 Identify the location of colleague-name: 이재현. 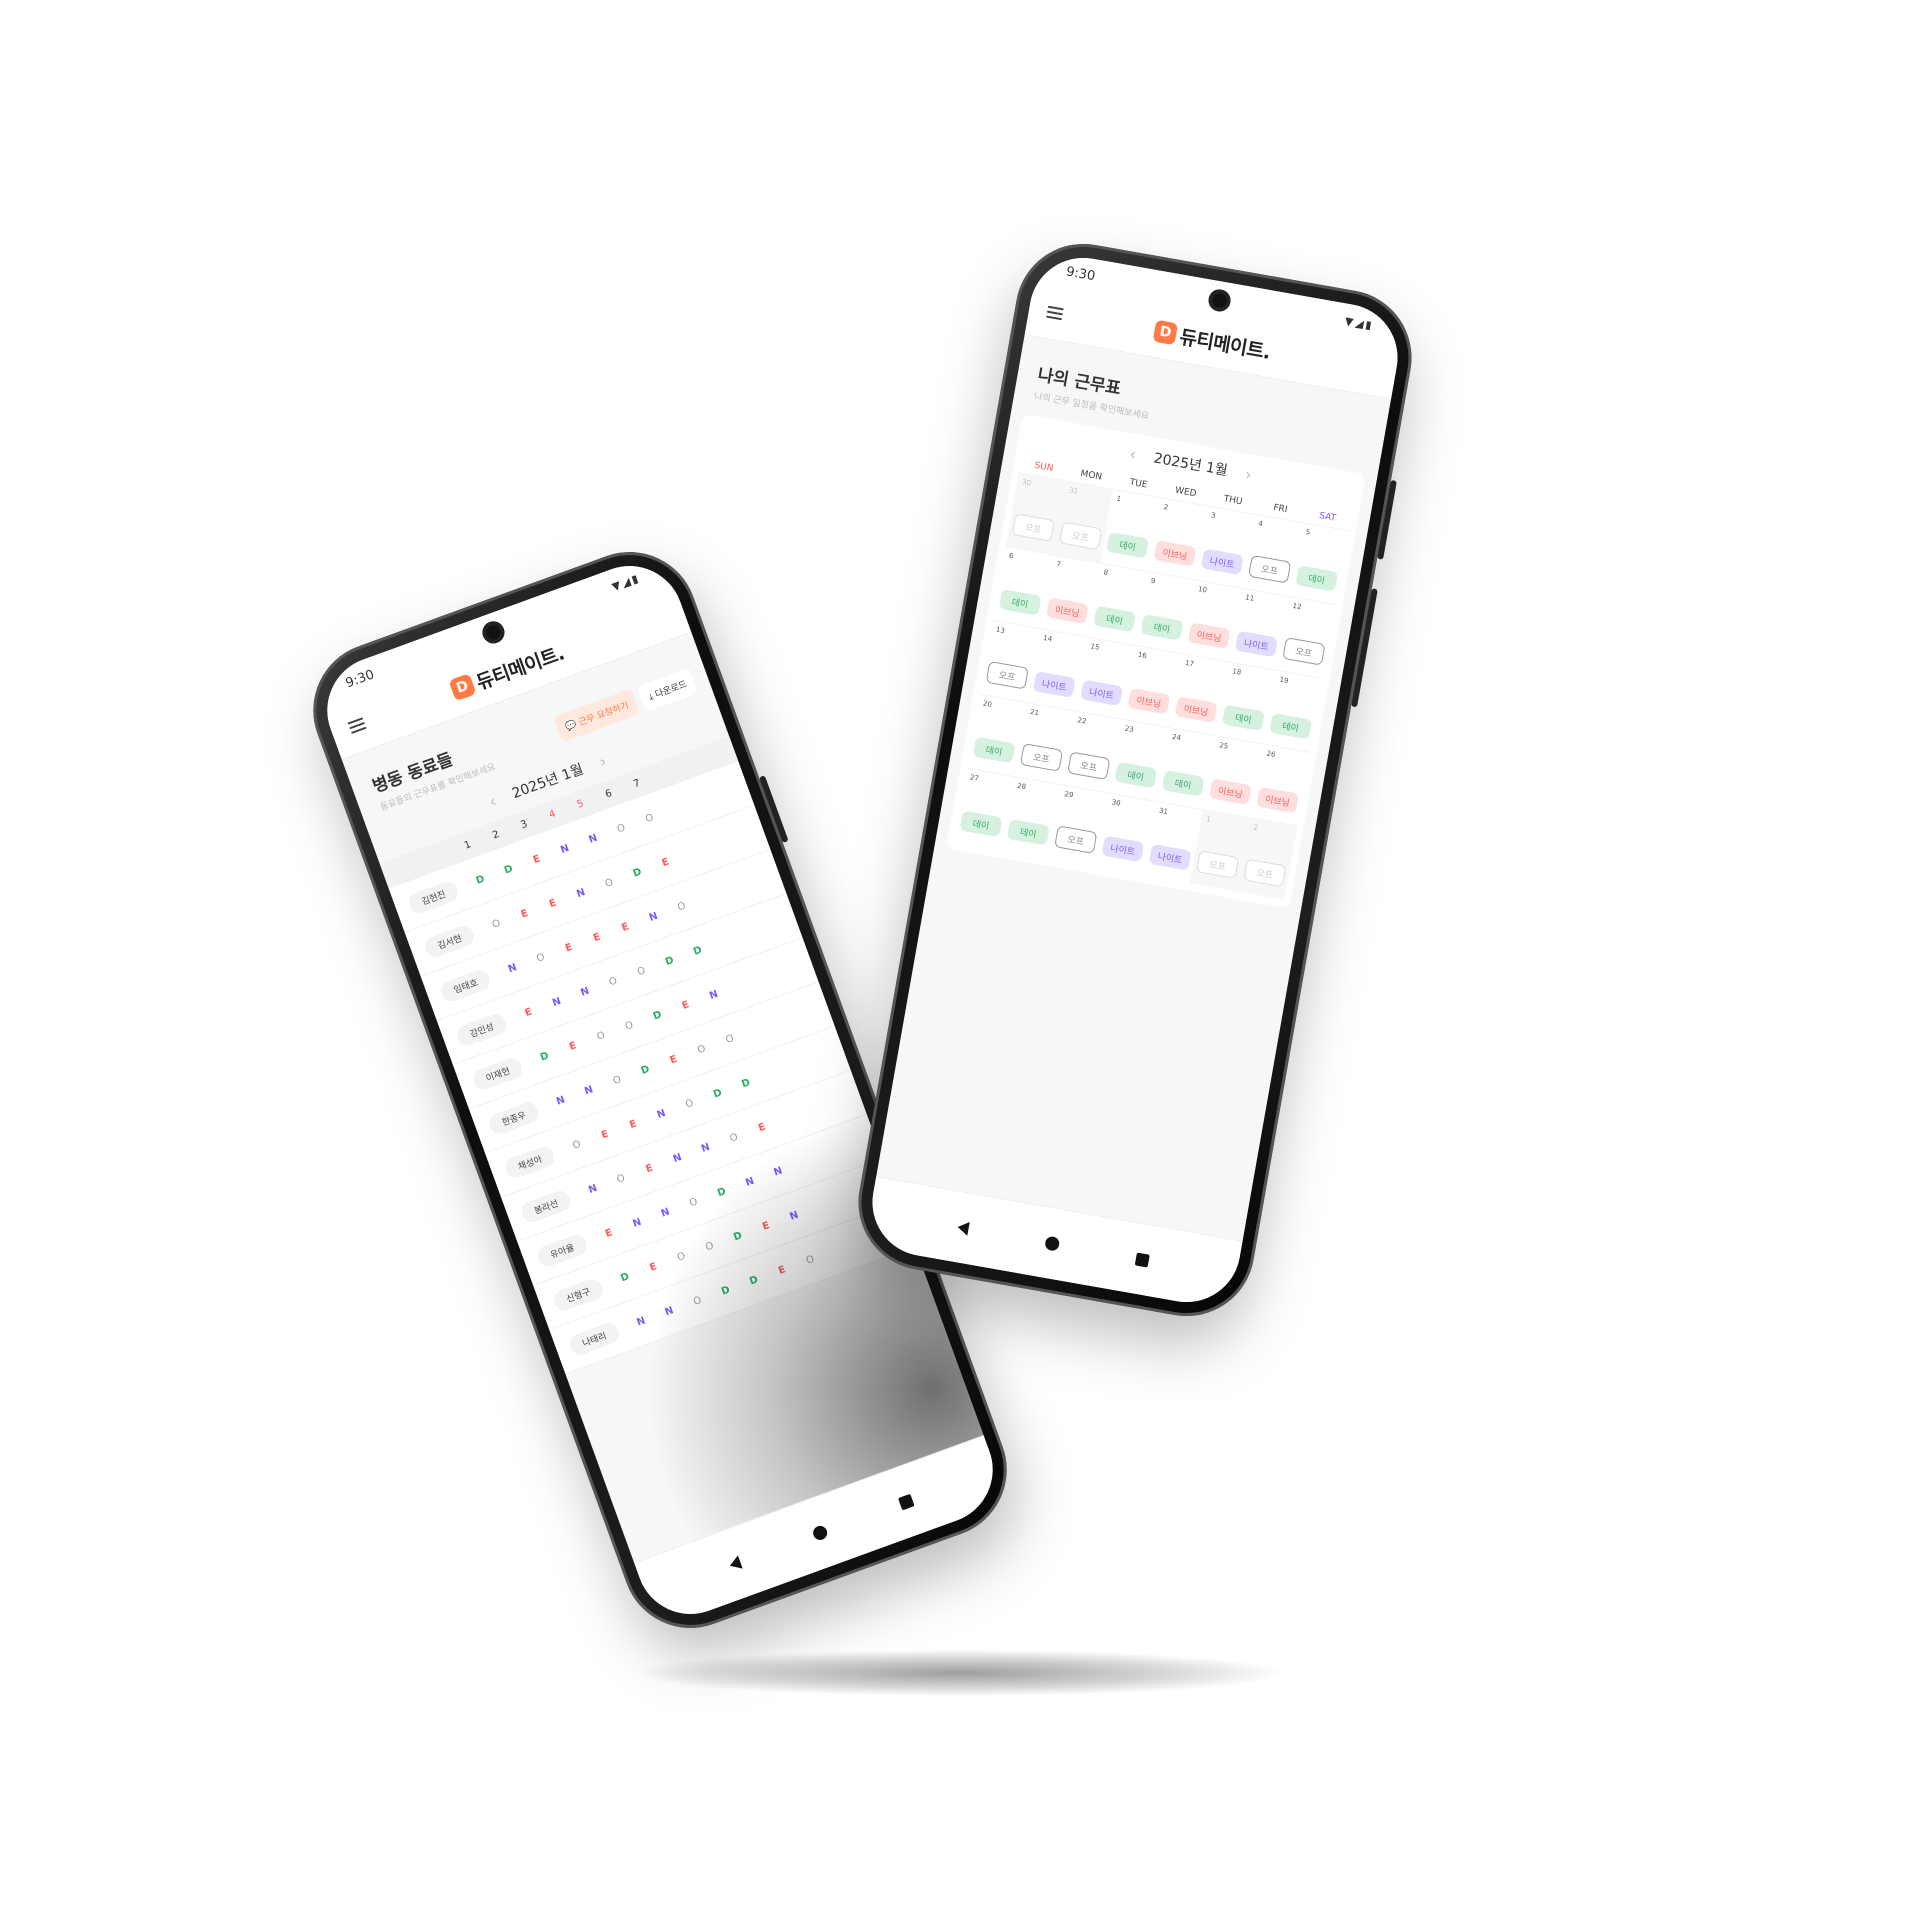
(497, 1073).